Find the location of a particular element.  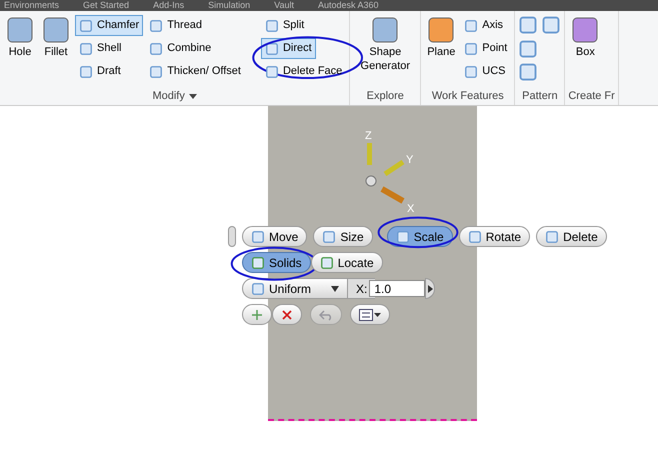

ribbon-button: Delete Face is located at coordinates (303, 71).